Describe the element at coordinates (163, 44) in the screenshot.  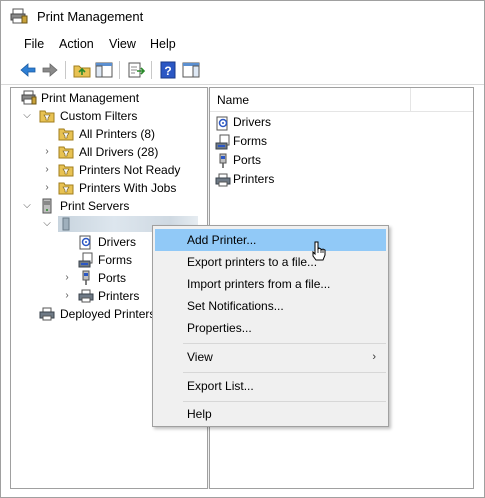
I see `menu-help: Help` at that location.